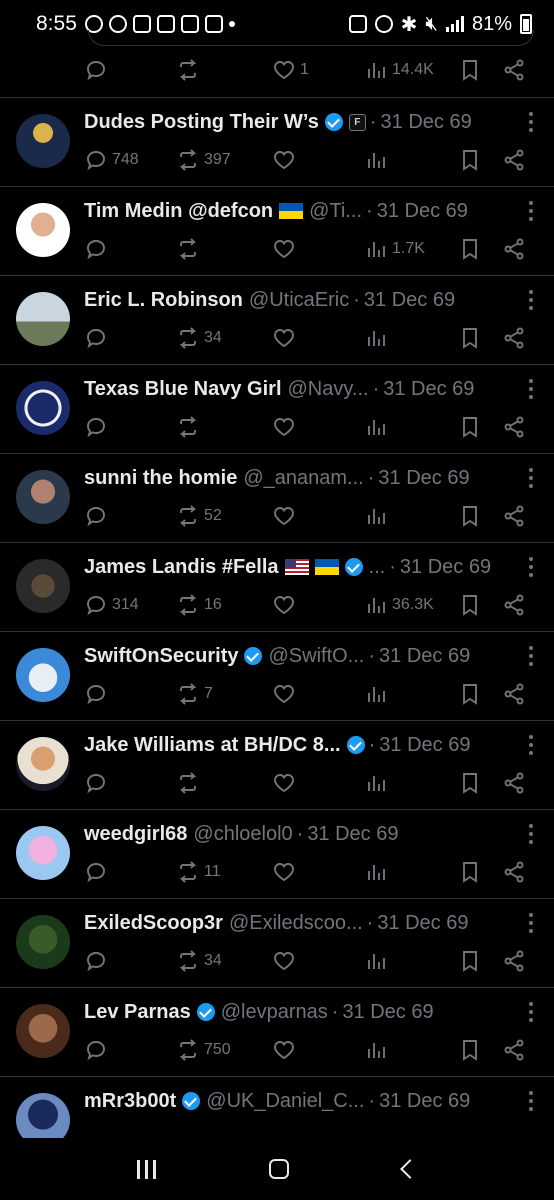  Describe the element at coordinates (194, 694) in the screenshot. I see `retweet-button: 7` at that location.